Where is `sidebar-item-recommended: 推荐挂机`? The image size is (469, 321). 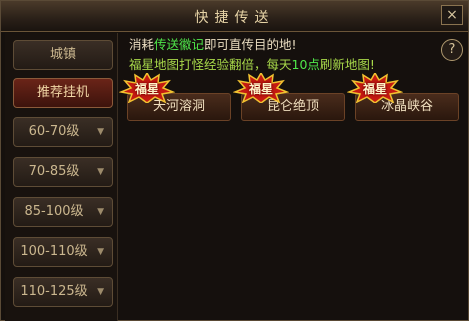
sidebar-item-recommended: 推荐挂机 is located at coordinates (63, 93).